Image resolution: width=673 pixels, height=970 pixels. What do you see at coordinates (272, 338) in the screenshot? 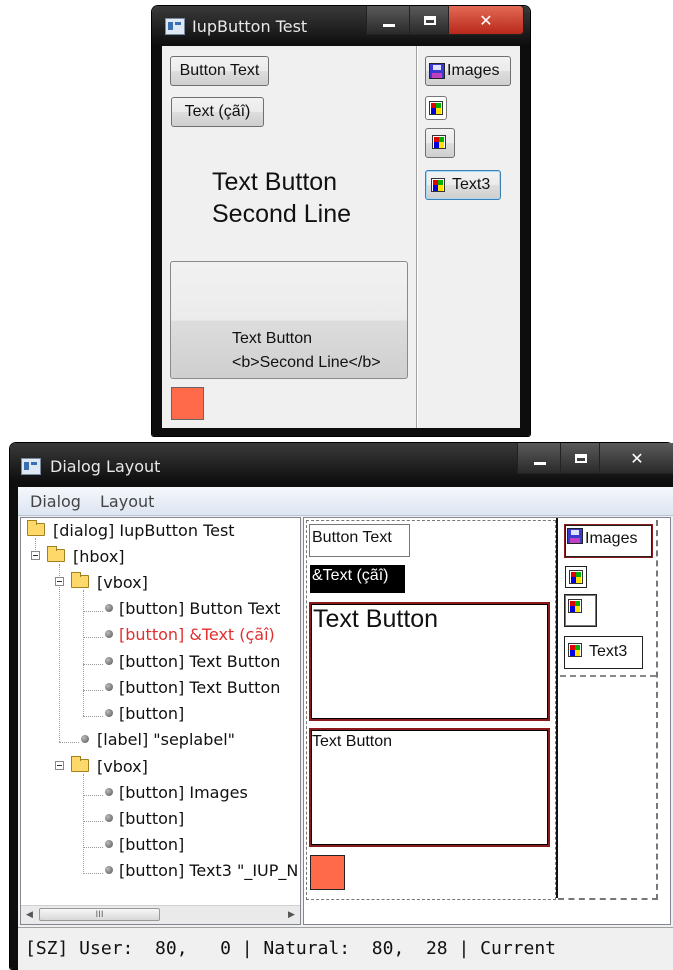
I see `markup-line1: Text Button` at bounding box center [272, 338].